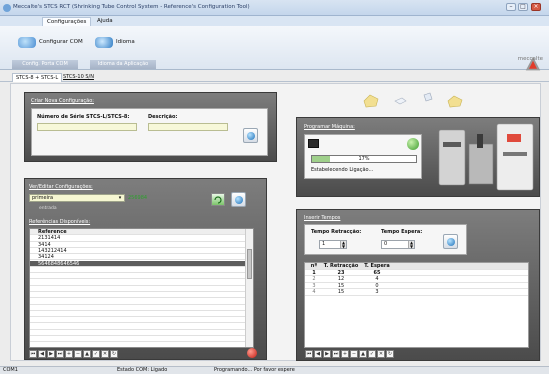 This screenshot has height=374, width=549. I want to click on wait-spinner: 0 ▲ ▼, so click(398, 244).